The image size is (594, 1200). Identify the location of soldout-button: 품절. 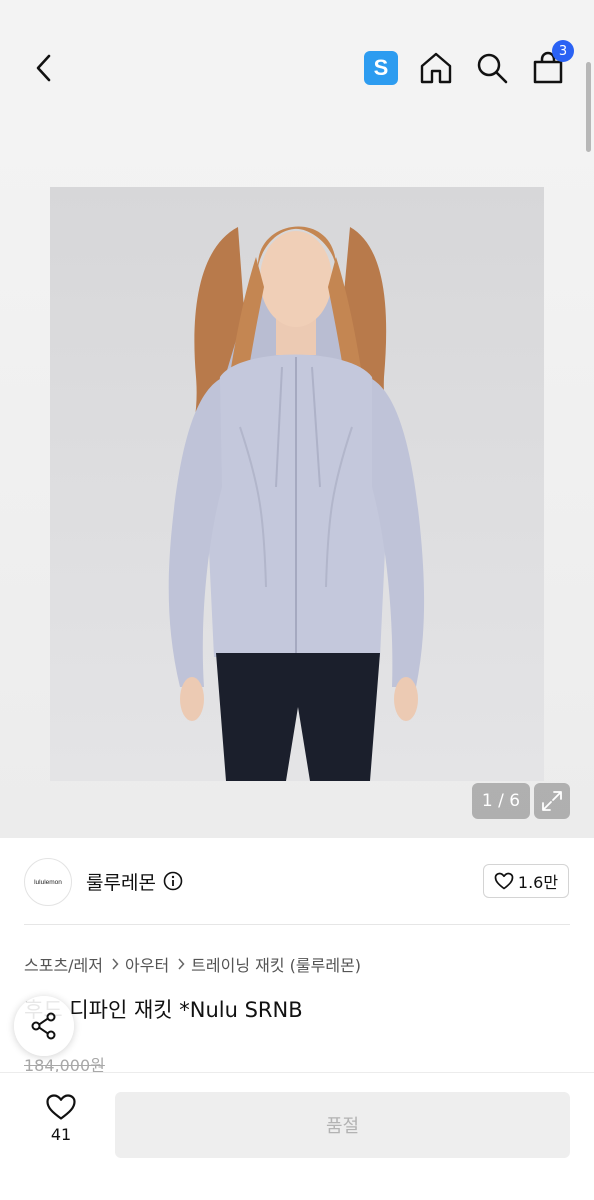
(342, 1125).